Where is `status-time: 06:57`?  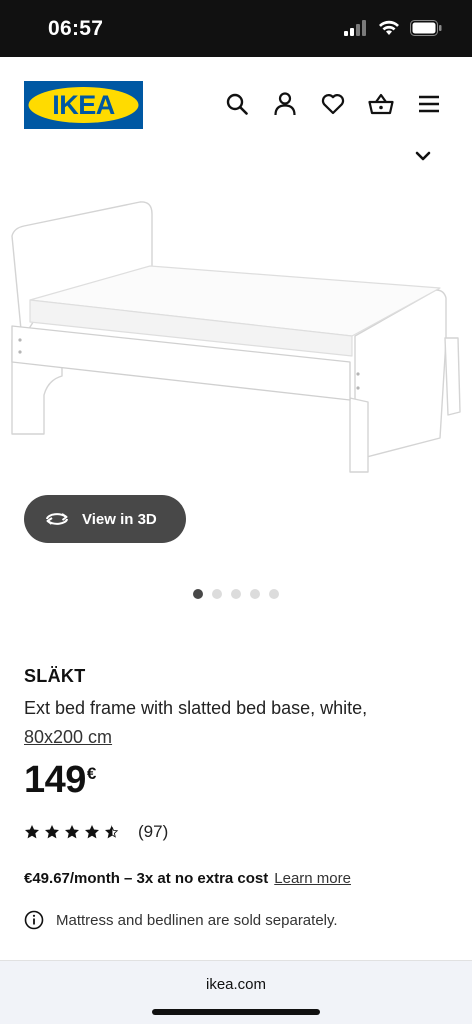 status-time: 06:57 is located at coordinates (76, 28).